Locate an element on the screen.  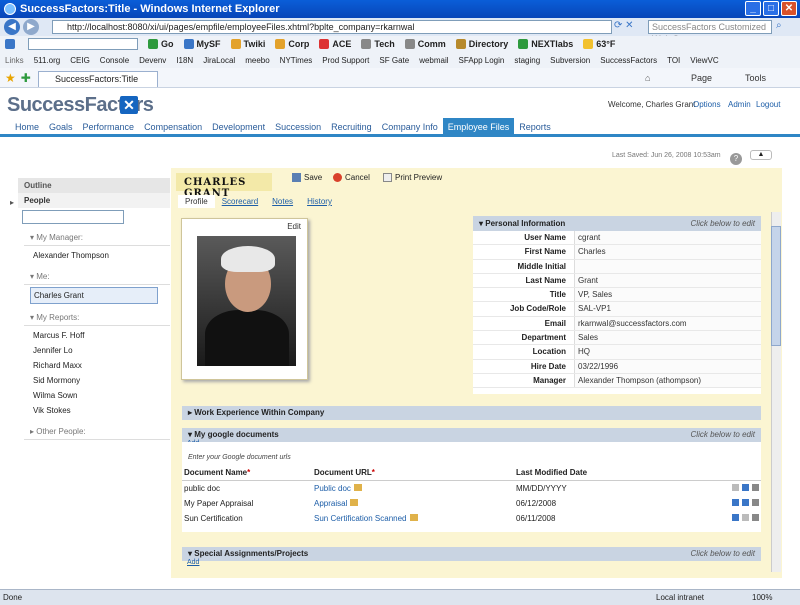
special-assignments-add-link: Add is located at coordinates (193, 562).